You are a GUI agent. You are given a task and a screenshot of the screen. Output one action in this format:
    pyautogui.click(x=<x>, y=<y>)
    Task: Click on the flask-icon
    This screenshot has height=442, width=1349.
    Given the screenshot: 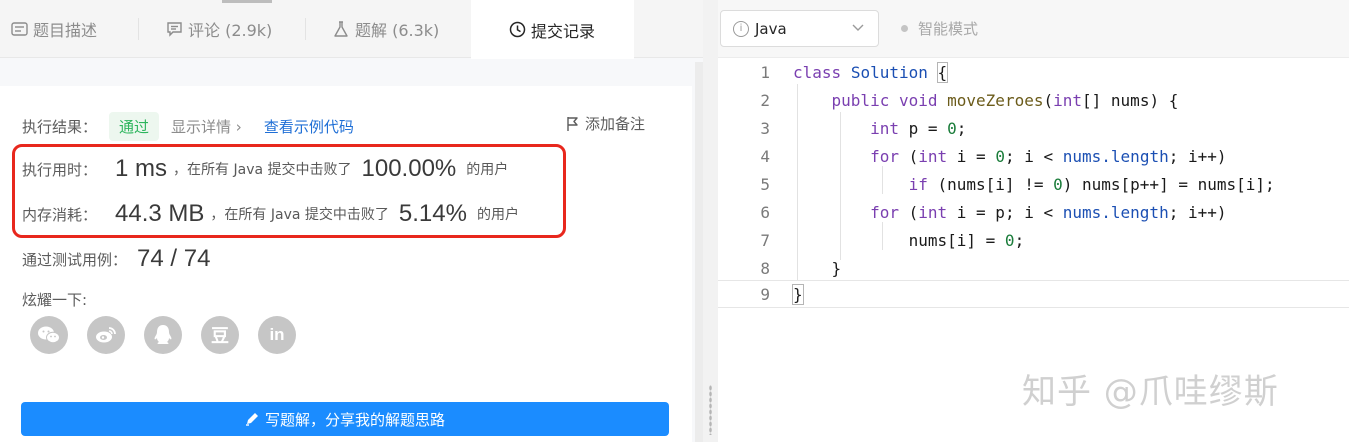 What is the action you would take?
    pyautogui.click(x=341, y=29)
    